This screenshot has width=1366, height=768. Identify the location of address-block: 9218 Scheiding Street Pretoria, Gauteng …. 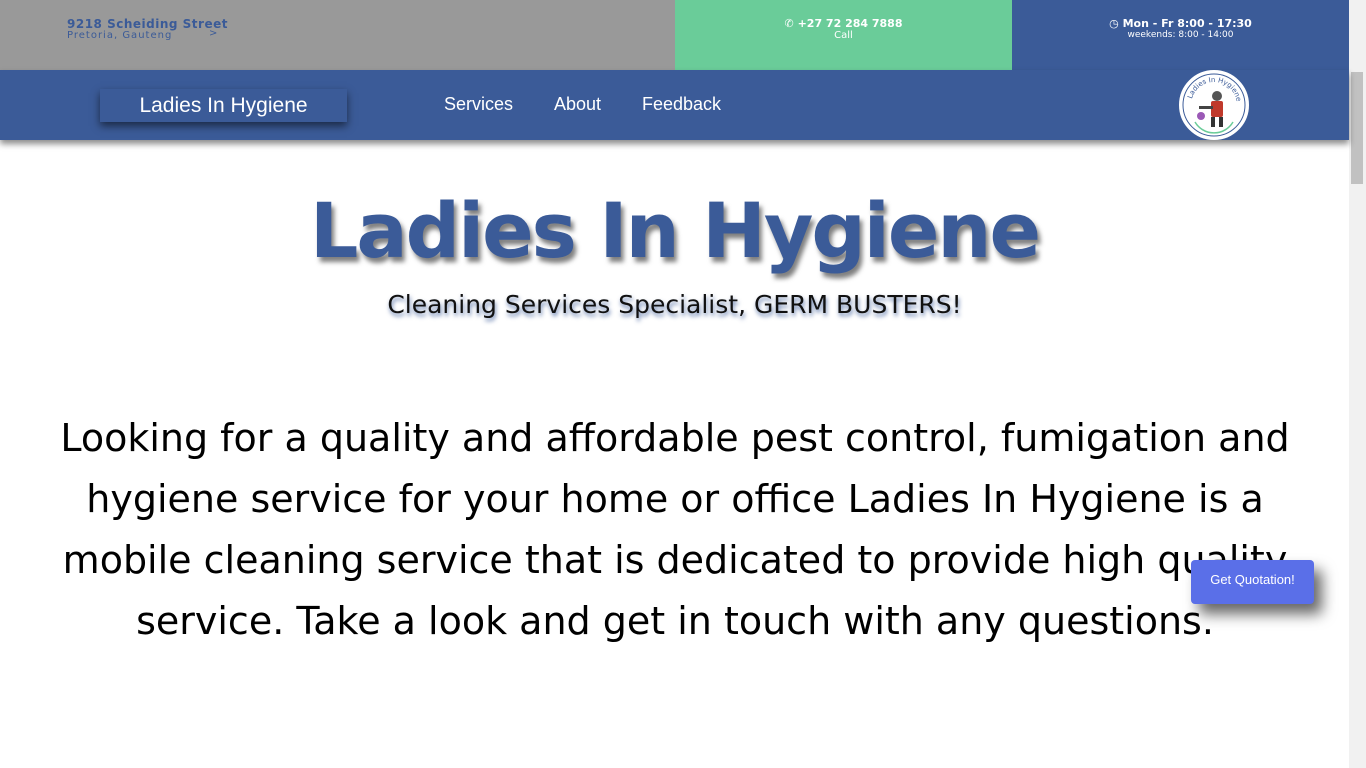
(337, 35).